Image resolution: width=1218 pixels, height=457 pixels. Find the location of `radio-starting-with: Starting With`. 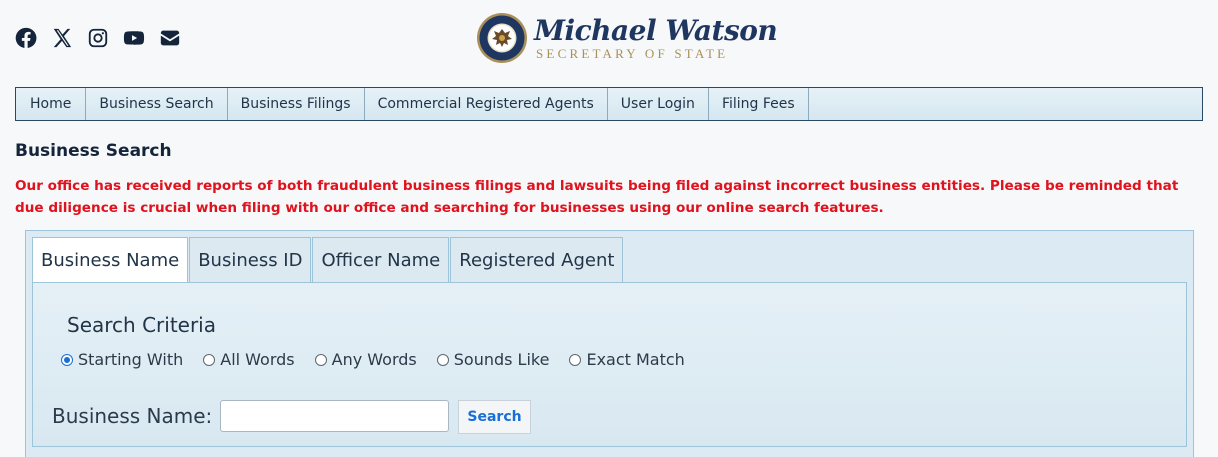

radio-starting-with: Starting With is located at coordinates (122, 359).